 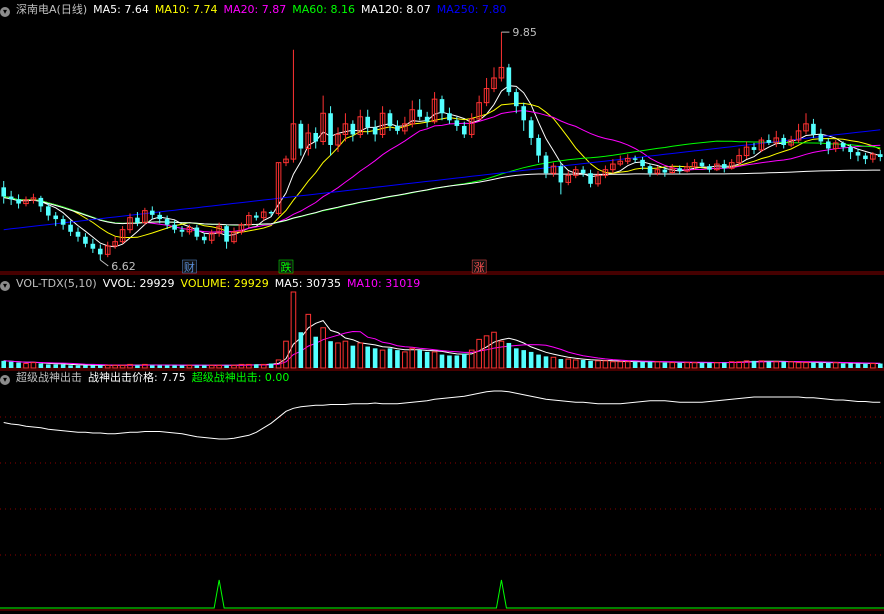 What do you see at coordinates (123, 266) in the screenshot?
I see `low-price-label: 6.62` at bounding box center [123, 266].